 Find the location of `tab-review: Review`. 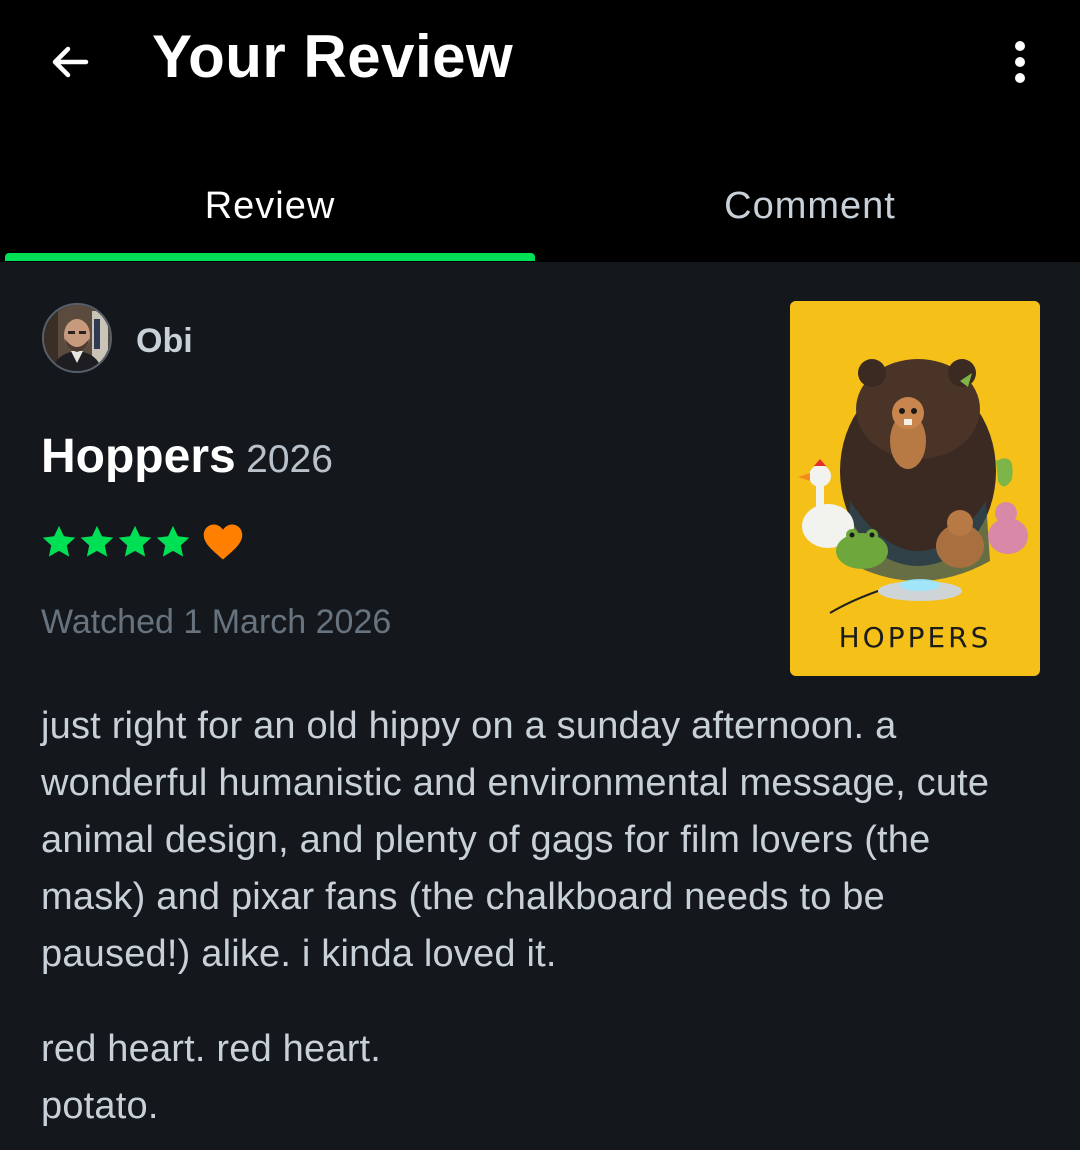

tab-review: Review is located at coordinates (270, 206).